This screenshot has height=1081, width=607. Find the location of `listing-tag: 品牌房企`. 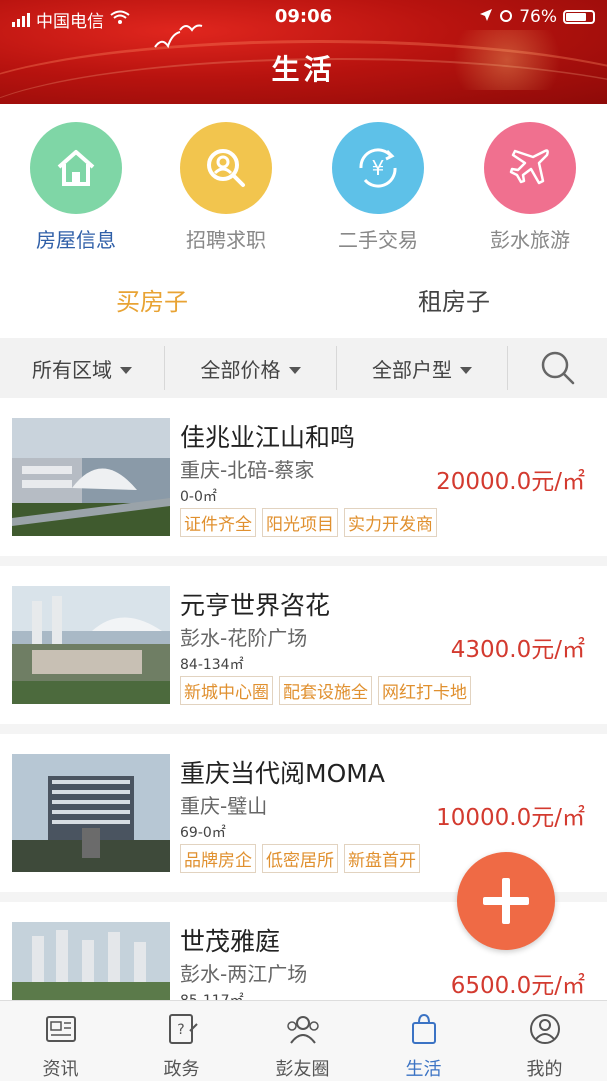

listing-tag: 品牌房企 is located at coordinates (218, 858).